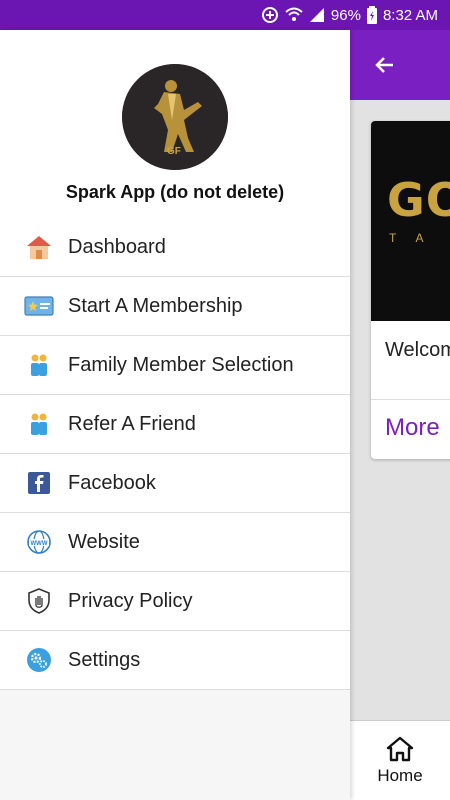 This screenshot has width=450, height=800. I want to click on membership-card-icon, so click(39, 306).